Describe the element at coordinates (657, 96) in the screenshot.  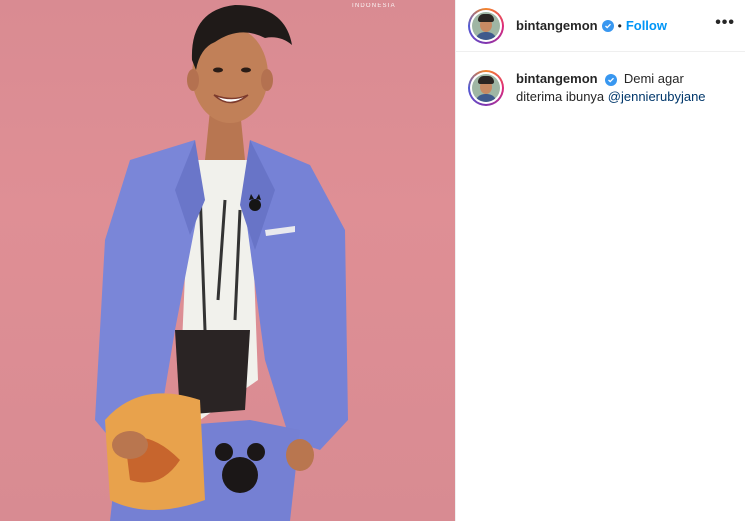
I see `caption-mention-link: @jennierubyjane` at that location.